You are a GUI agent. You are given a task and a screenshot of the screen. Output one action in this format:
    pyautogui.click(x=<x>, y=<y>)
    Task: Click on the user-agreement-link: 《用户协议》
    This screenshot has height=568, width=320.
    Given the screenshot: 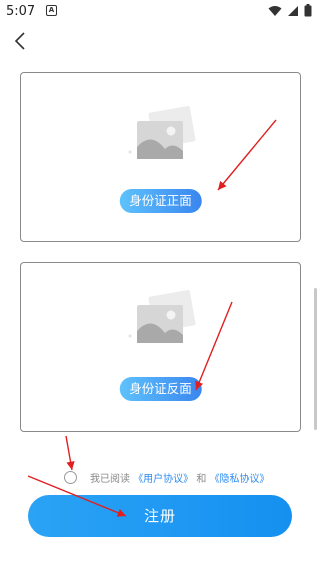 What is the action you would take?
    pyautogui.click(x=163, y=479)
    